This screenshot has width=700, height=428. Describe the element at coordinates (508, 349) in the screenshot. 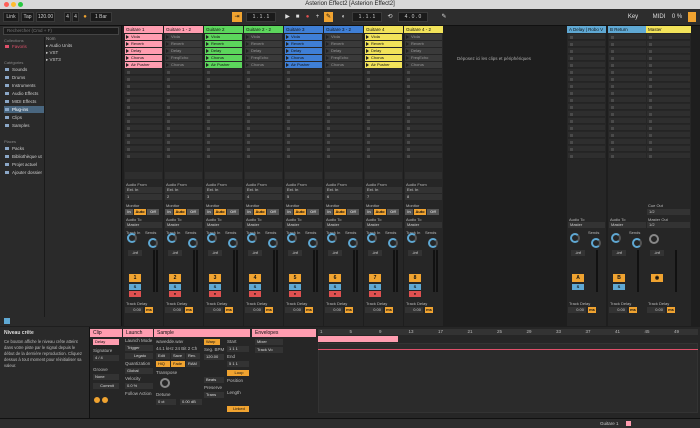

I see `envelope-line` at that location.